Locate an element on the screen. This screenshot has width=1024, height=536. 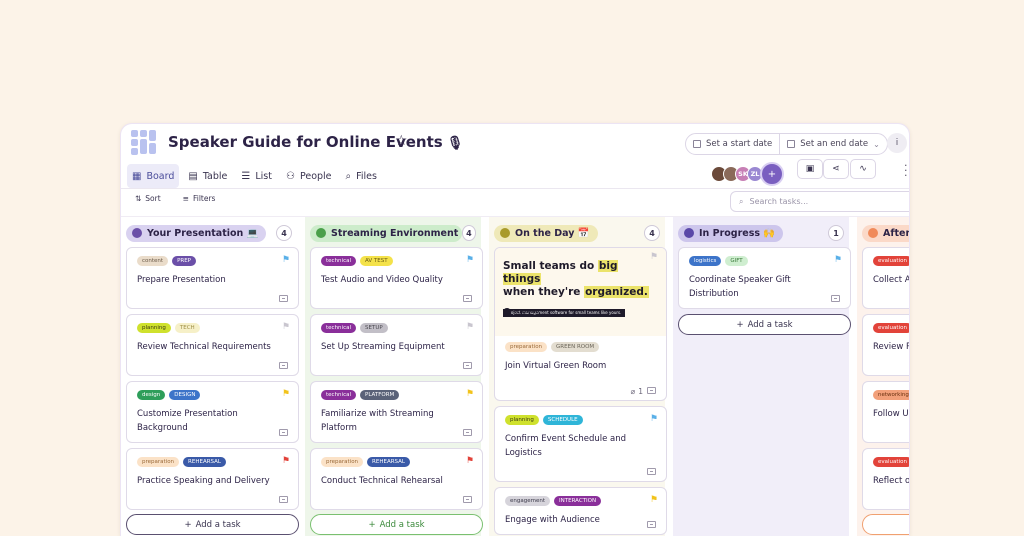
cover-highlight: organized. is located at coordinates (616, 292).